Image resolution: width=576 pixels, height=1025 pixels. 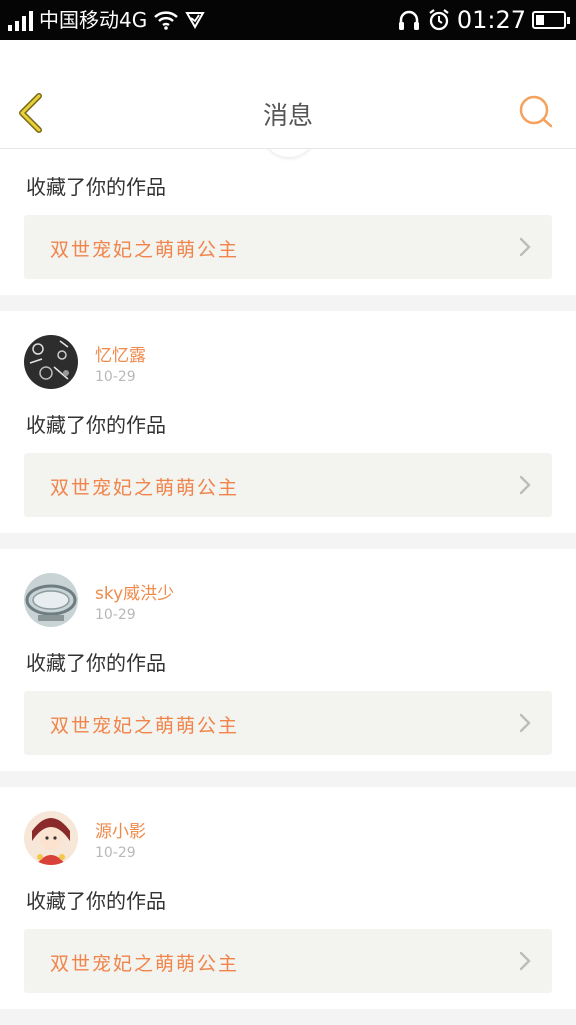 I want to click on search-icon, so click(x=536, y=112).